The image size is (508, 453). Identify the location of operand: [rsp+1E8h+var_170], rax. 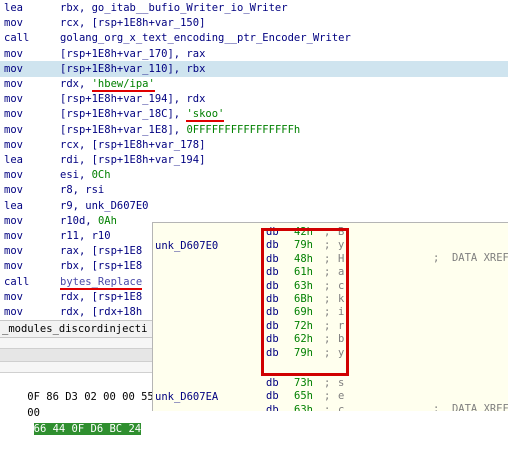
(132, 54).